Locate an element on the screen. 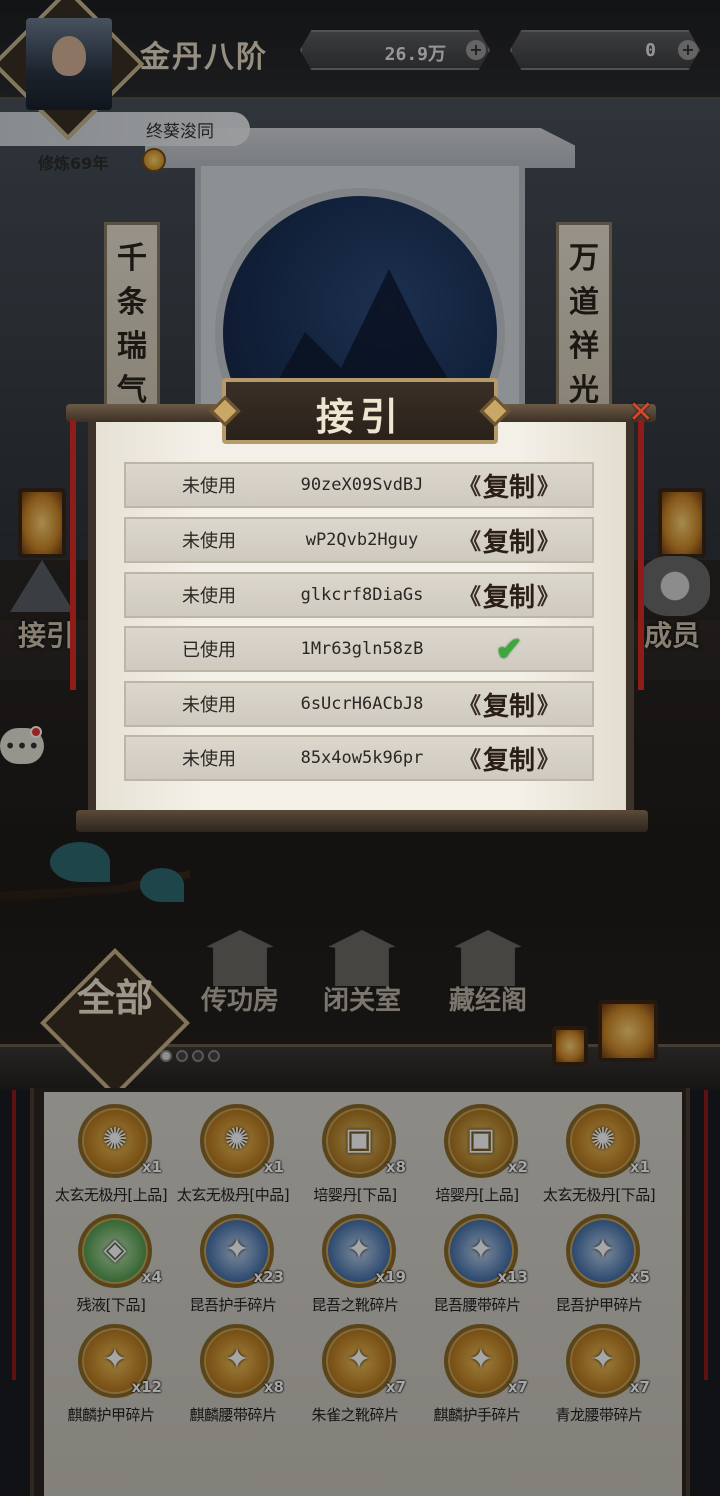 This screenshot has width=720, height=1496. invite-code-row: 已使用 1Mr63gln58zB ✔ is located at coordinates (359, 649).